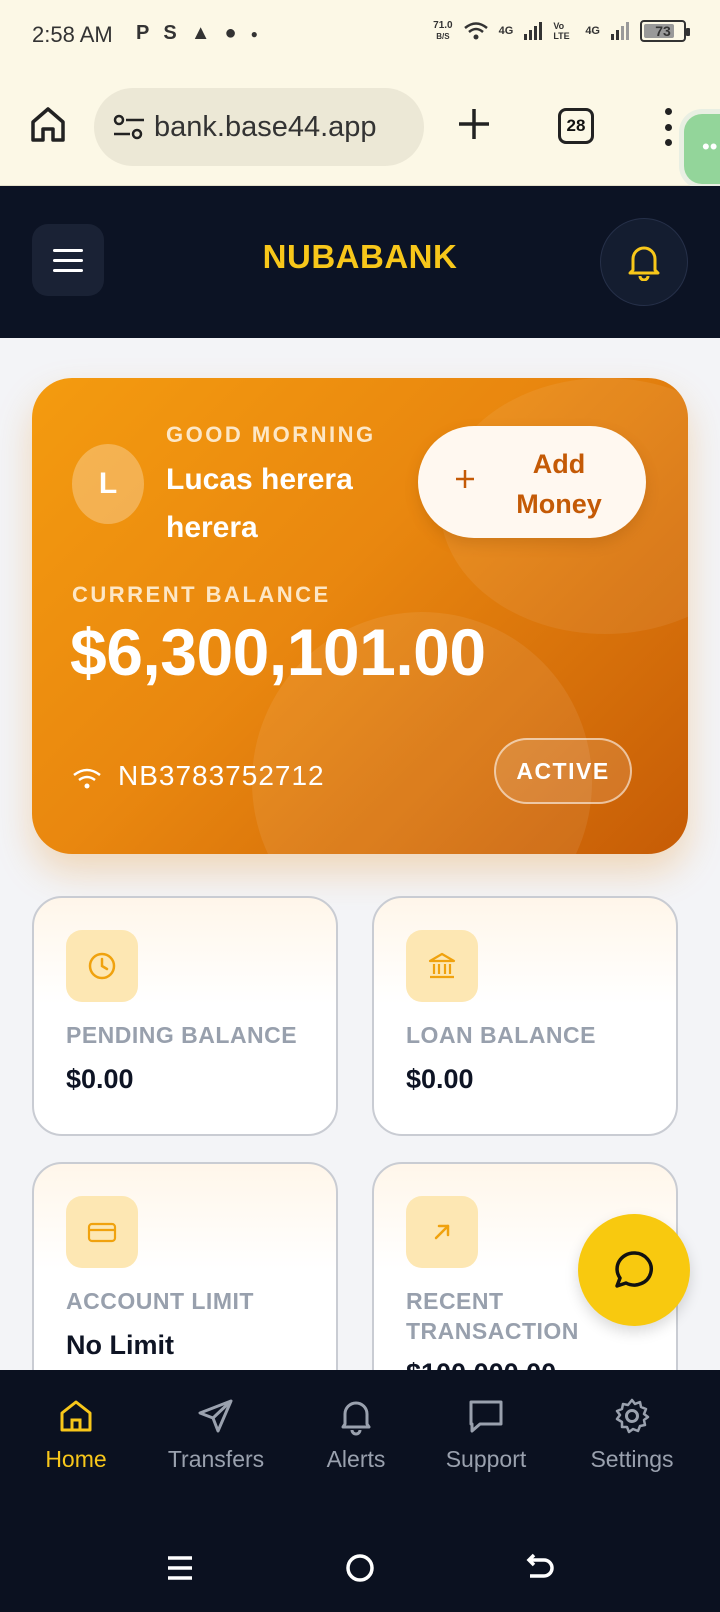 The height and width of the screenshot is (1612, 720). Describe the element at coordinates (592, 31) in the screenshot. I see `network-type-2: 4G` at that location.